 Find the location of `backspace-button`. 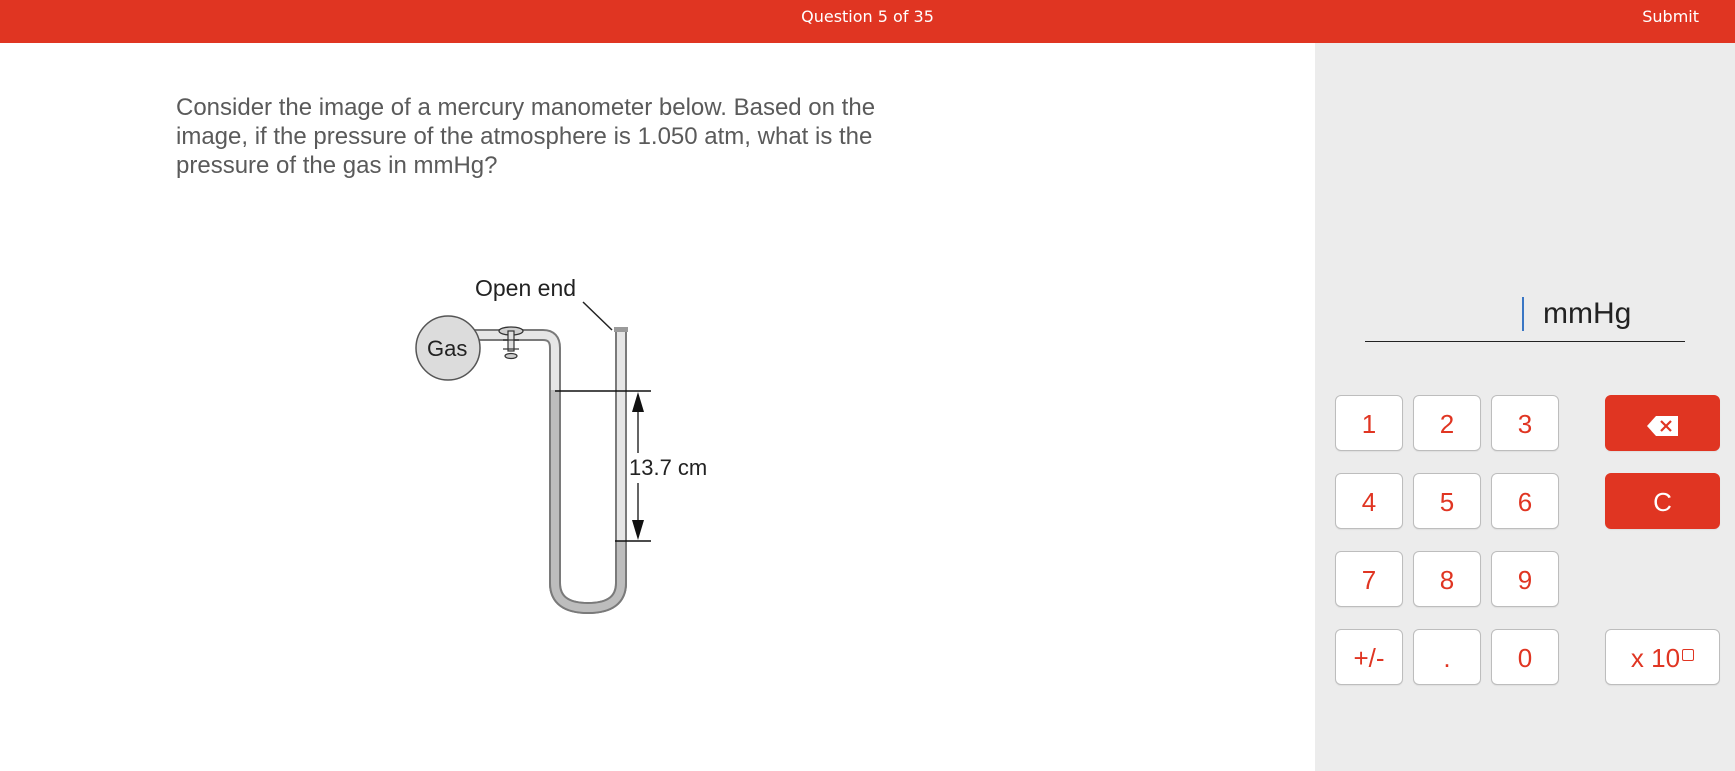

backspace-button is located at coordinates (1662, 423).